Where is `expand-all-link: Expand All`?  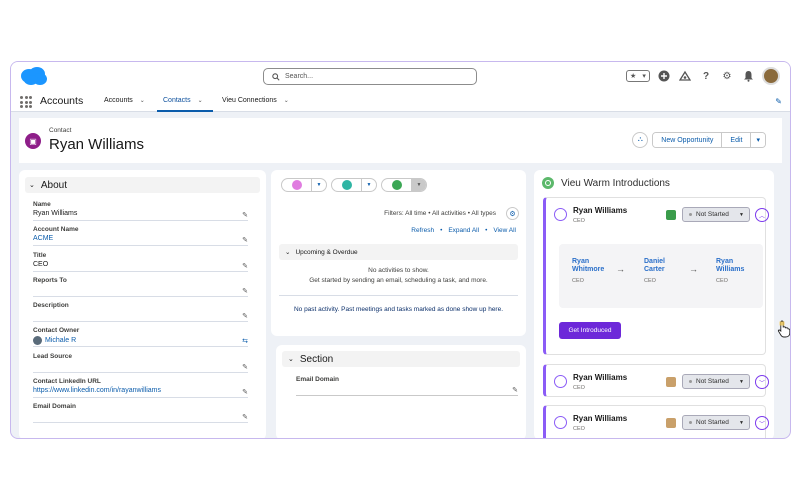 expand-all-link: Expand All is located at coordinates (463, 230).